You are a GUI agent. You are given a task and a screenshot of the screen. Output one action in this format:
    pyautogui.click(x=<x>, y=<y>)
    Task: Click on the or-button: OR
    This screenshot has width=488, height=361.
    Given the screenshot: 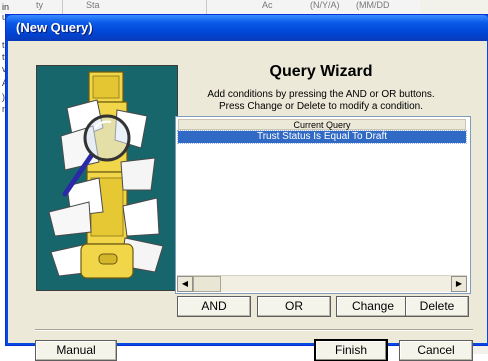 What is the action you would take?
    pyautogui.click(x=294, y=306)
    